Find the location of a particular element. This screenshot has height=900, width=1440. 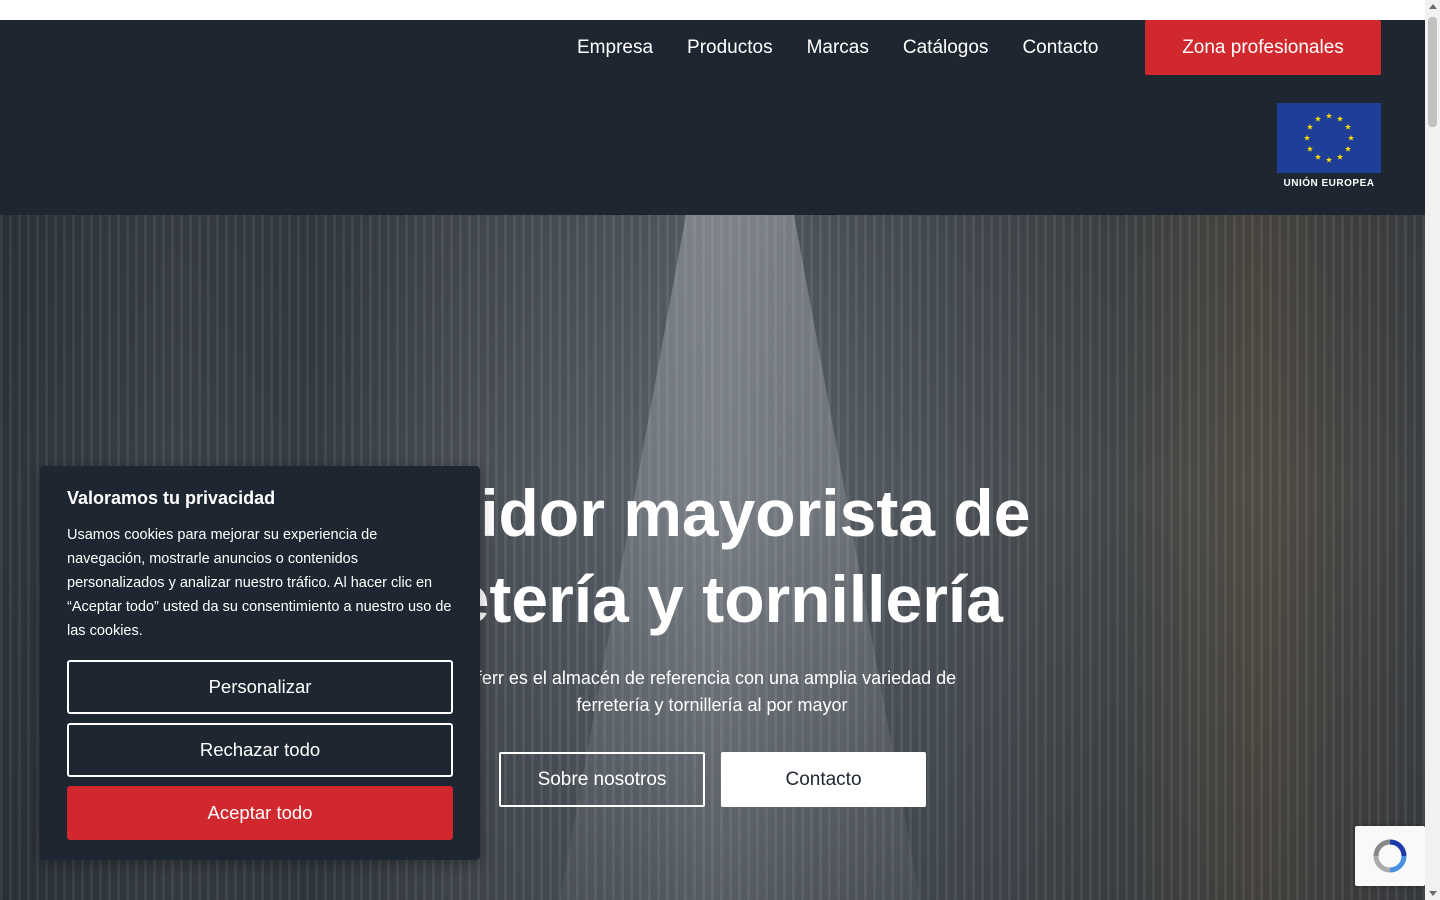

page-scrollbar is located at coordinates (1432, 450).